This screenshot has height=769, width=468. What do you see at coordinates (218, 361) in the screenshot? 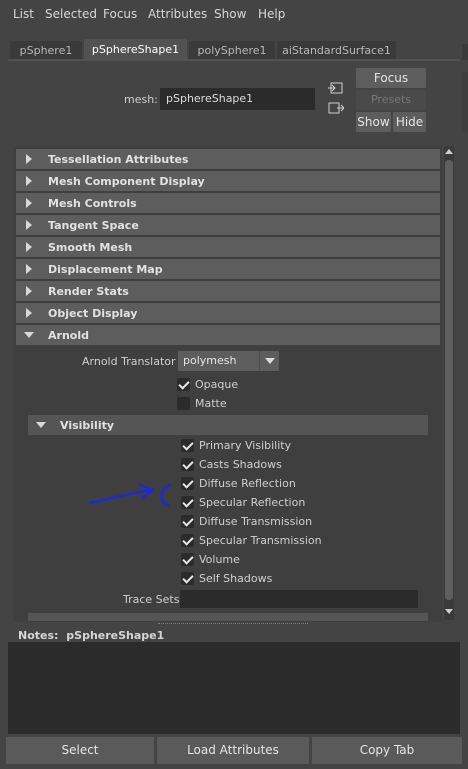
I see `arnold-translator-dropdown: polymesh` at bounding box center [218, 361].